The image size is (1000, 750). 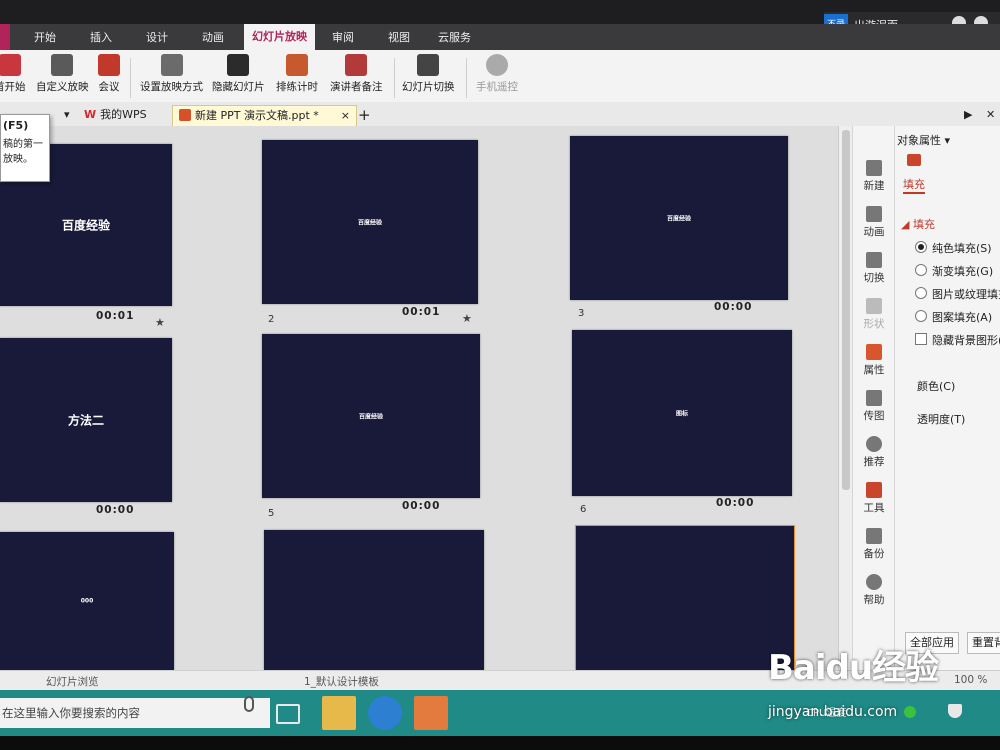 I want to click on tab-view: 视图, so click(x=399, y=37).